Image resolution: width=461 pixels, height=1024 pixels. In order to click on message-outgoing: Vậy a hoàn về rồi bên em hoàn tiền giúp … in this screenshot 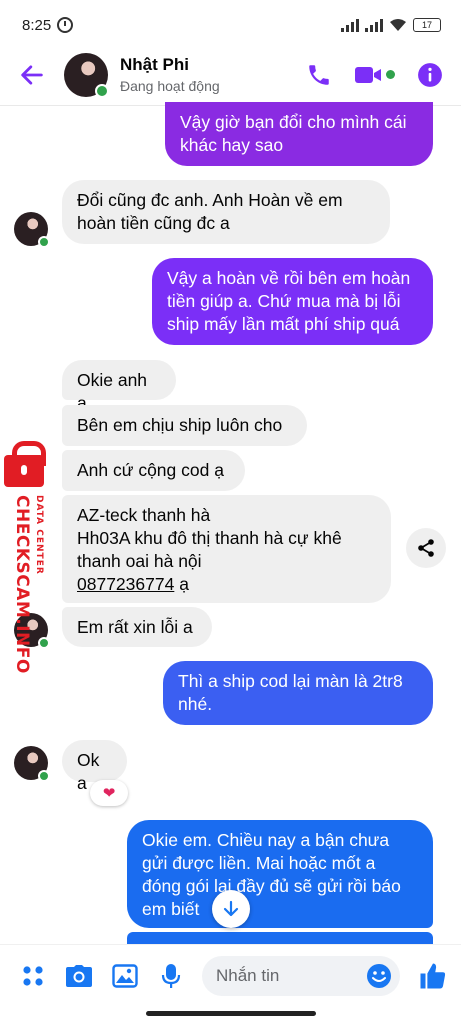, I will do `click(292, 301)`.